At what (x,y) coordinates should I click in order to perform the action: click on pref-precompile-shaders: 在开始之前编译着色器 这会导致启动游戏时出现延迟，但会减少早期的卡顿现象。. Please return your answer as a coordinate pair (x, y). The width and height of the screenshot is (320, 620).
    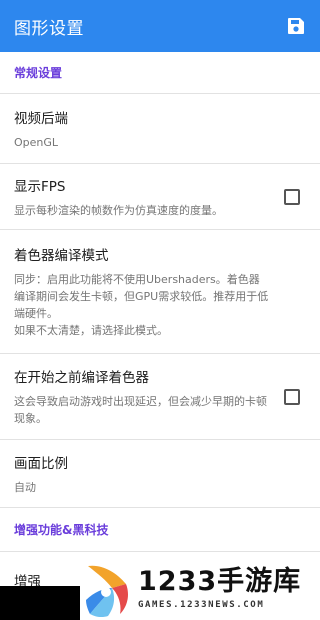
    Looking at the image, I should click on (160, 397).